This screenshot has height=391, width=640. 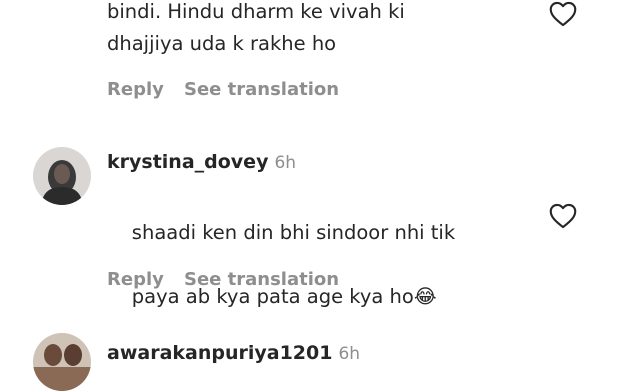 I want to click on comment-header: awarakanpuriya1201 6h, so click(x=233, y=353).